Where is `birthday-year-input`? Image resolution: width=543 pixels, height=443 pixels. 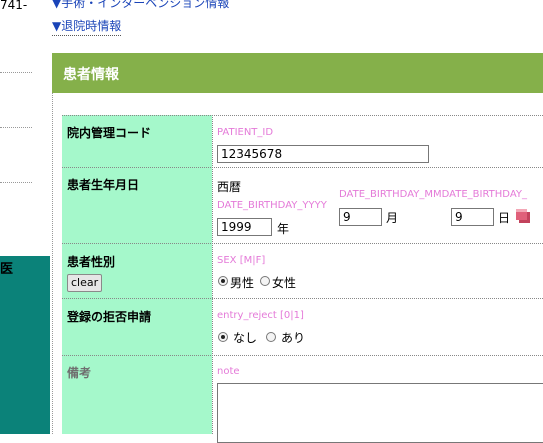
birthday-year-input is located at coordinates (244, 227).